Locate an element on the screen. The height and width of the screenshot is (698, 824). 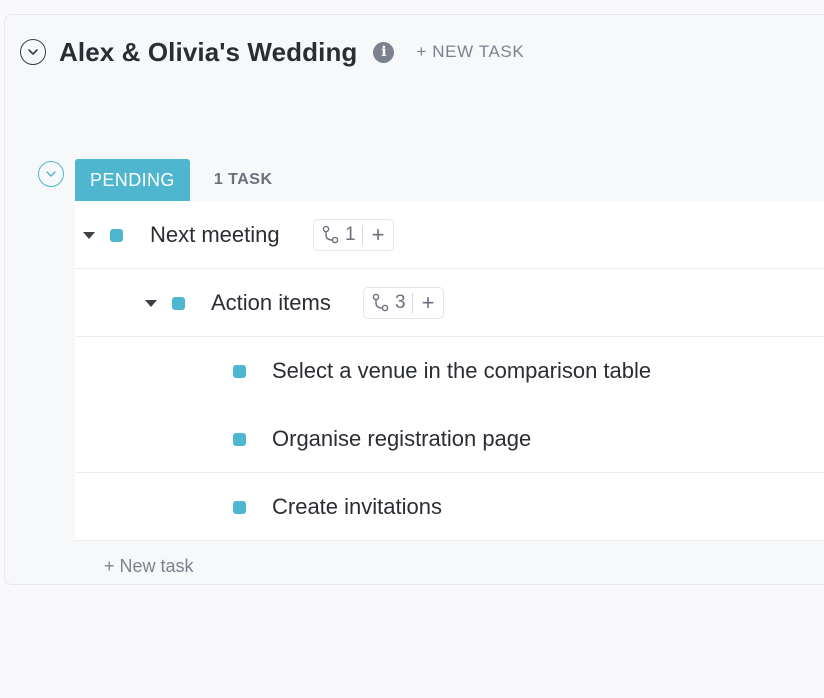
task-row: Create invitations is located at coordinates (449, 507).